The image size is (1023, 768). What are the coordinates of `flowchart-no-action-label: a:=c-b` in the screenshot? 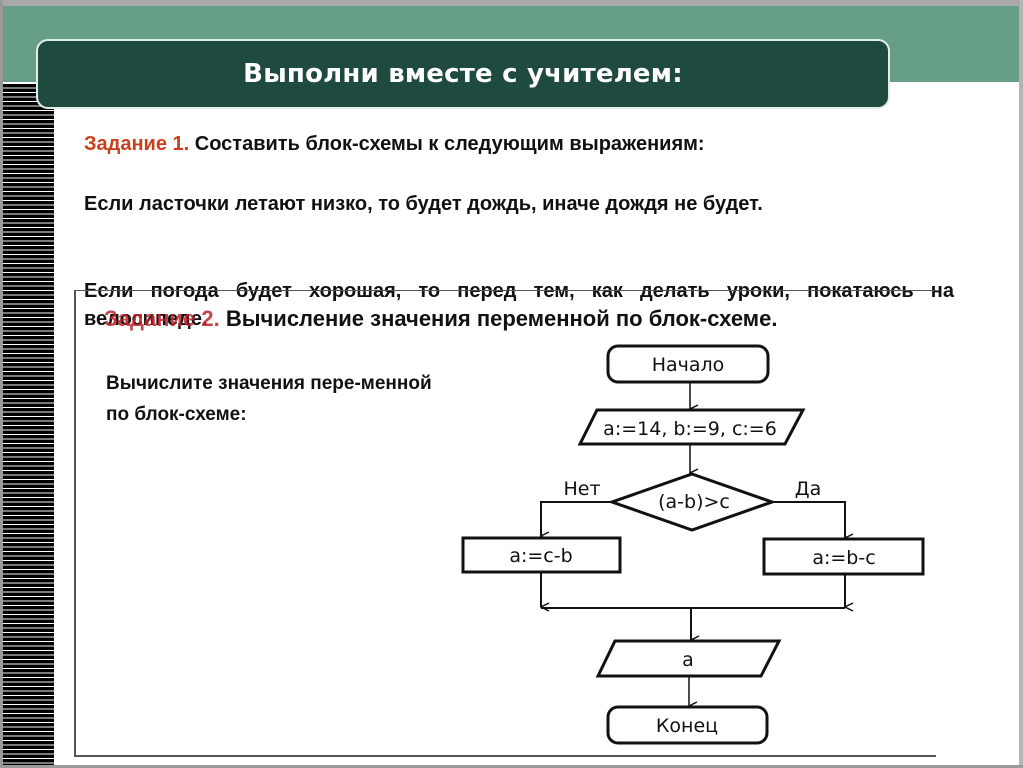 It's located at (540, 556).